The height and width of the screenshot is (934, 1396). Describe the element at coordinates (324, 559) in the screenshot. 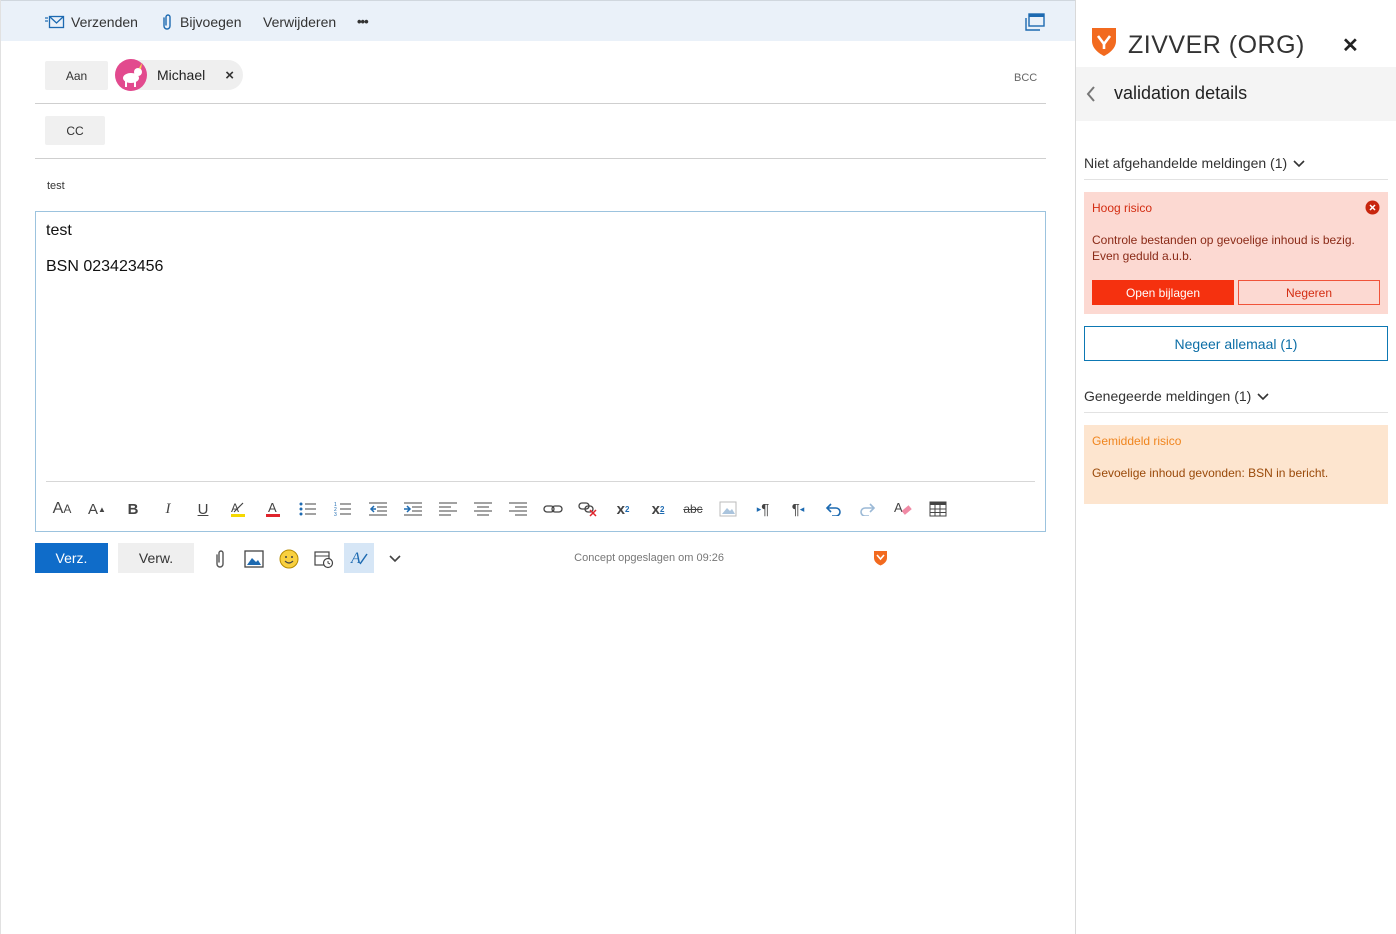

I see `calendar-icon` at that location.